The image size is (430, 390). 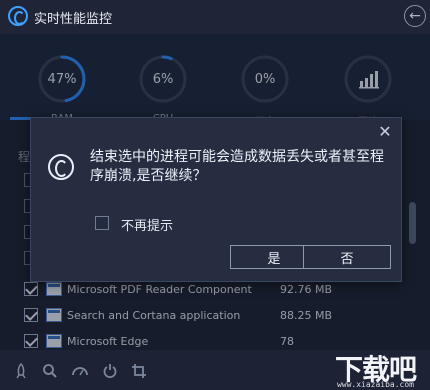 What do you see at coordinates (385, 132) in the screenshot?
I see `close-icon: ✕` at bounding box center [385, 132].